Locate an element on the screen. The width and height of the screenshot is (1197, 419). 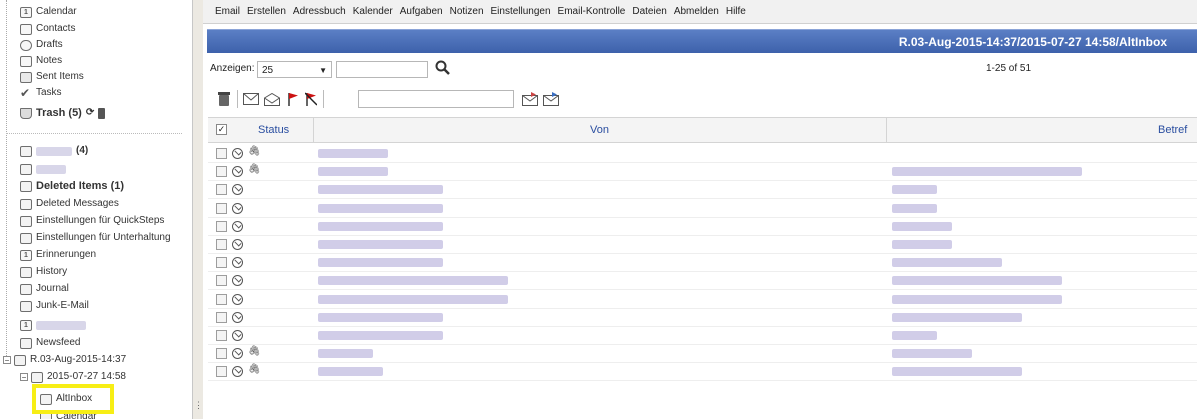
refresh-icon: ⟳ is located at coordinates (90, 113).